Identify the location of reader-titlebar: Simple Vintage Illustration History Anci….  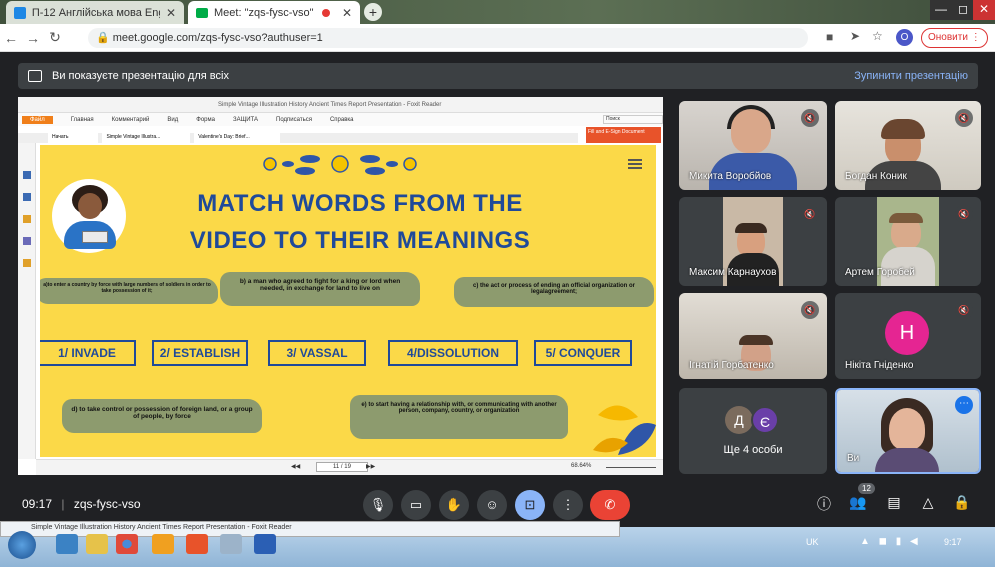
(340, 105).